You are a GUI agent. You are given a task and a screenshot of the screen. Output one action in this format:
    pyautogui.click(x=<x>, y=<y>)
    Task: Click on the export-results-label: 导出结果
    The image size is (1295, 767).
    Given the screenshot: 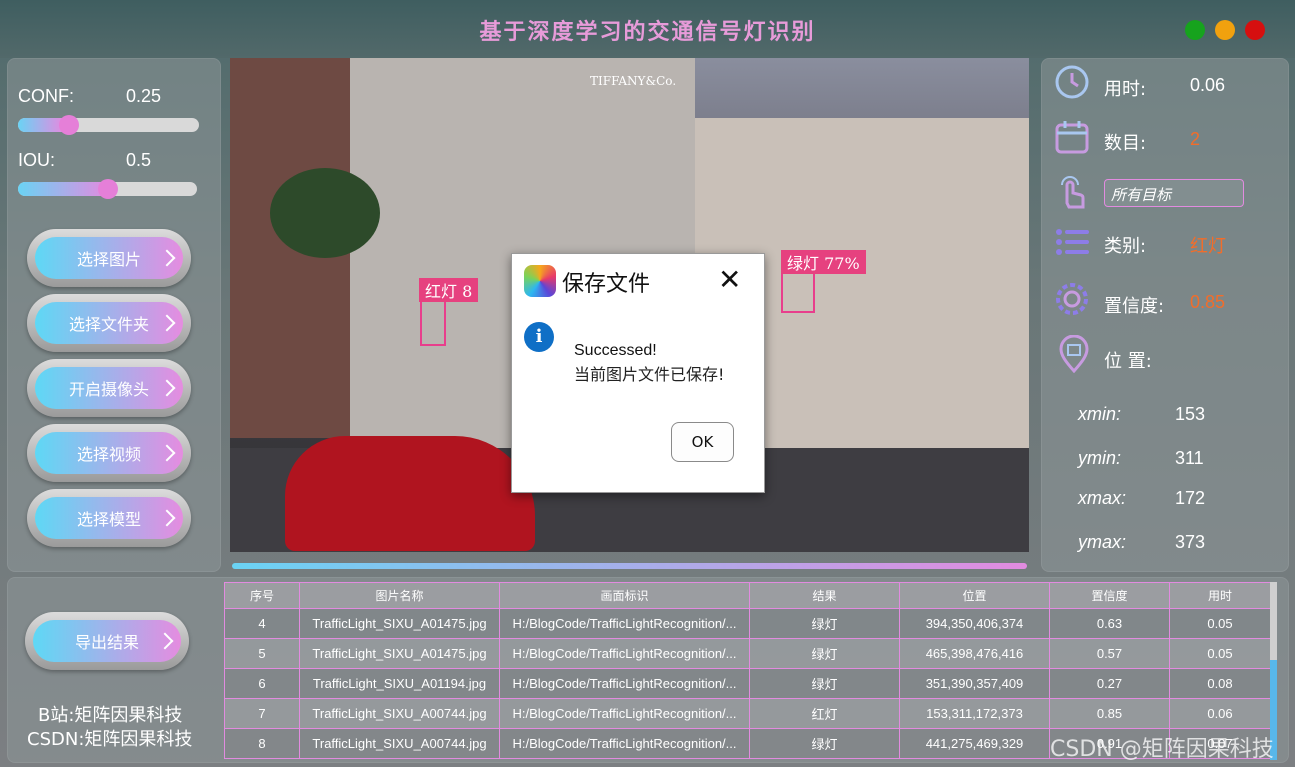 What is the action you would take?
    pyautogui.click(x=106, y=642)
    